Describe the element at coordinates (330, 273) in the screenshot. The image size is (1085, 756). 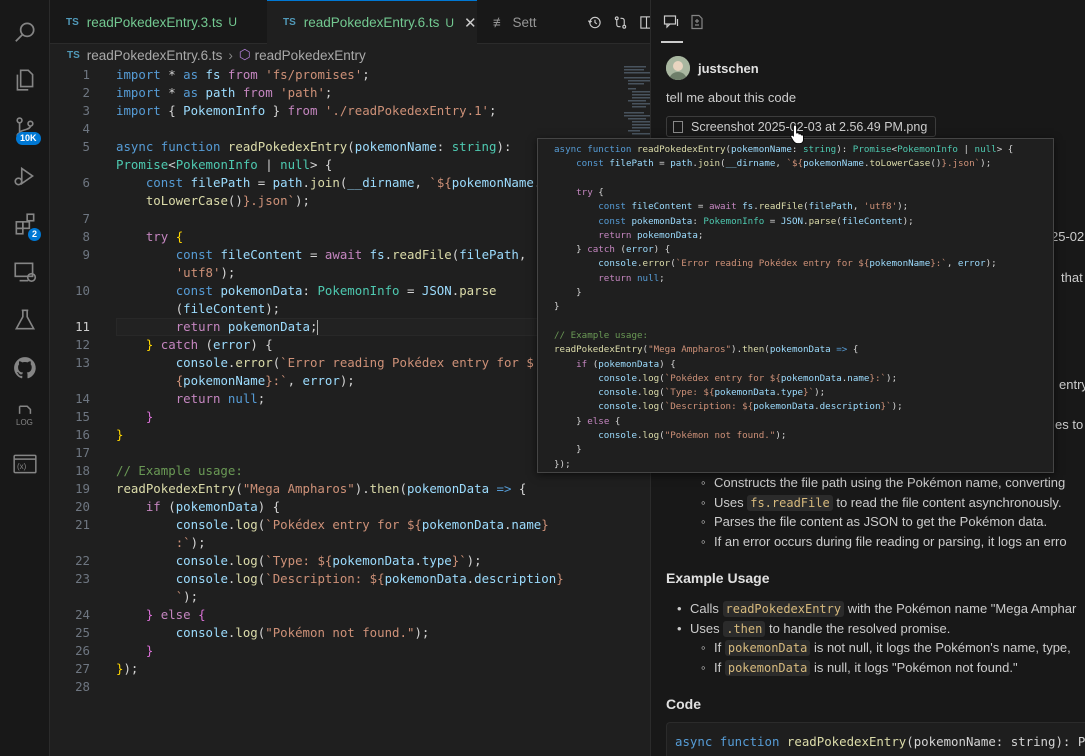
I see `code-line: 'utf8');` at that location.